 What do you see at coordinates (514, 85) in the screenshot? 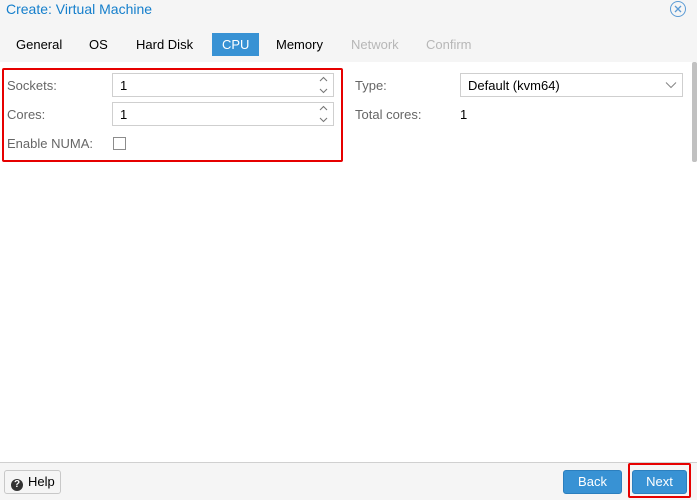
I see `cpu-type-value: Default (kvm64)` at bounding box center [514, 85].